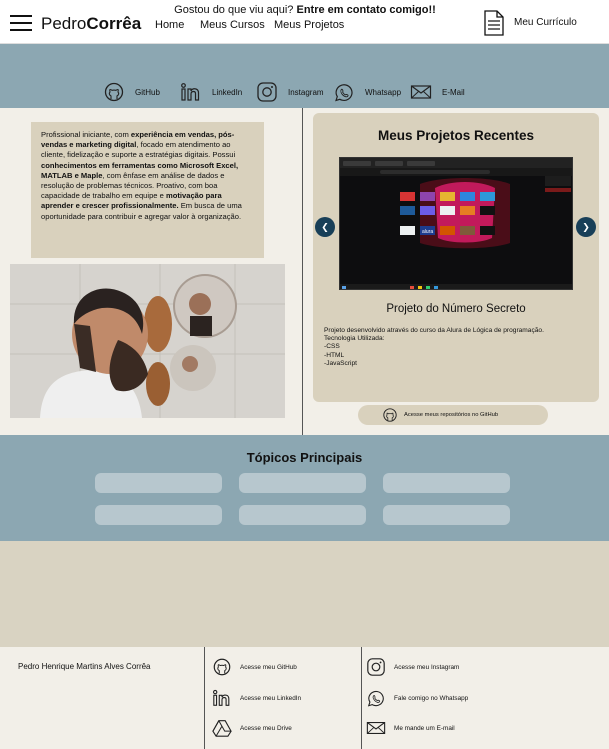  What do you see at coordinates (268, 667) in the screenshot?
I see `footer-link-label: Acesse meu GitHub` at bounding box center [268, 667].